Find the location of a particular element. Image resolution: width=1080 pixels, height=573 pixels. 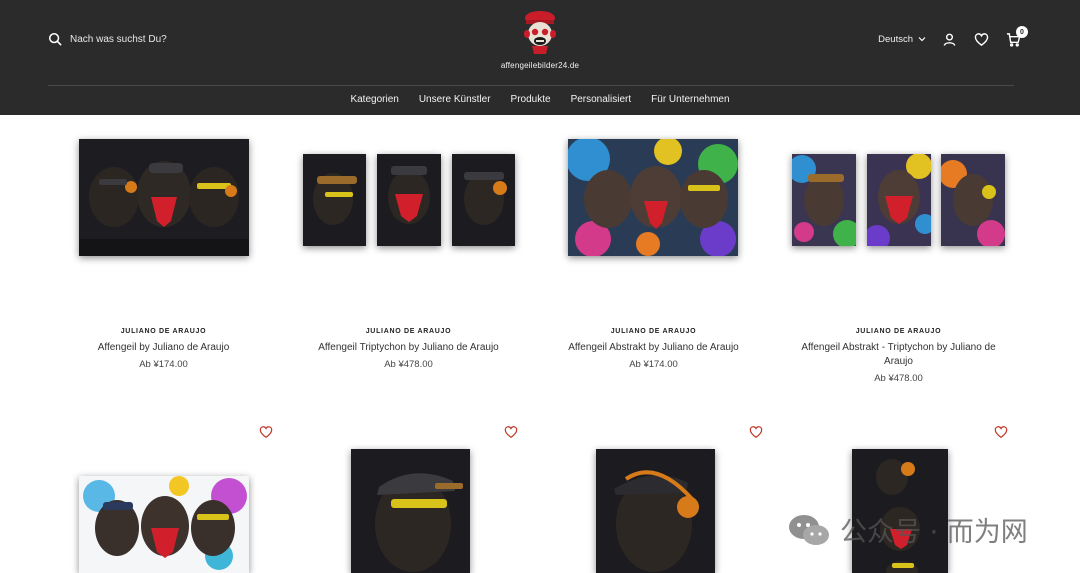

site-logo: affengeilebilder24.de is located at coordinates (540, 38).